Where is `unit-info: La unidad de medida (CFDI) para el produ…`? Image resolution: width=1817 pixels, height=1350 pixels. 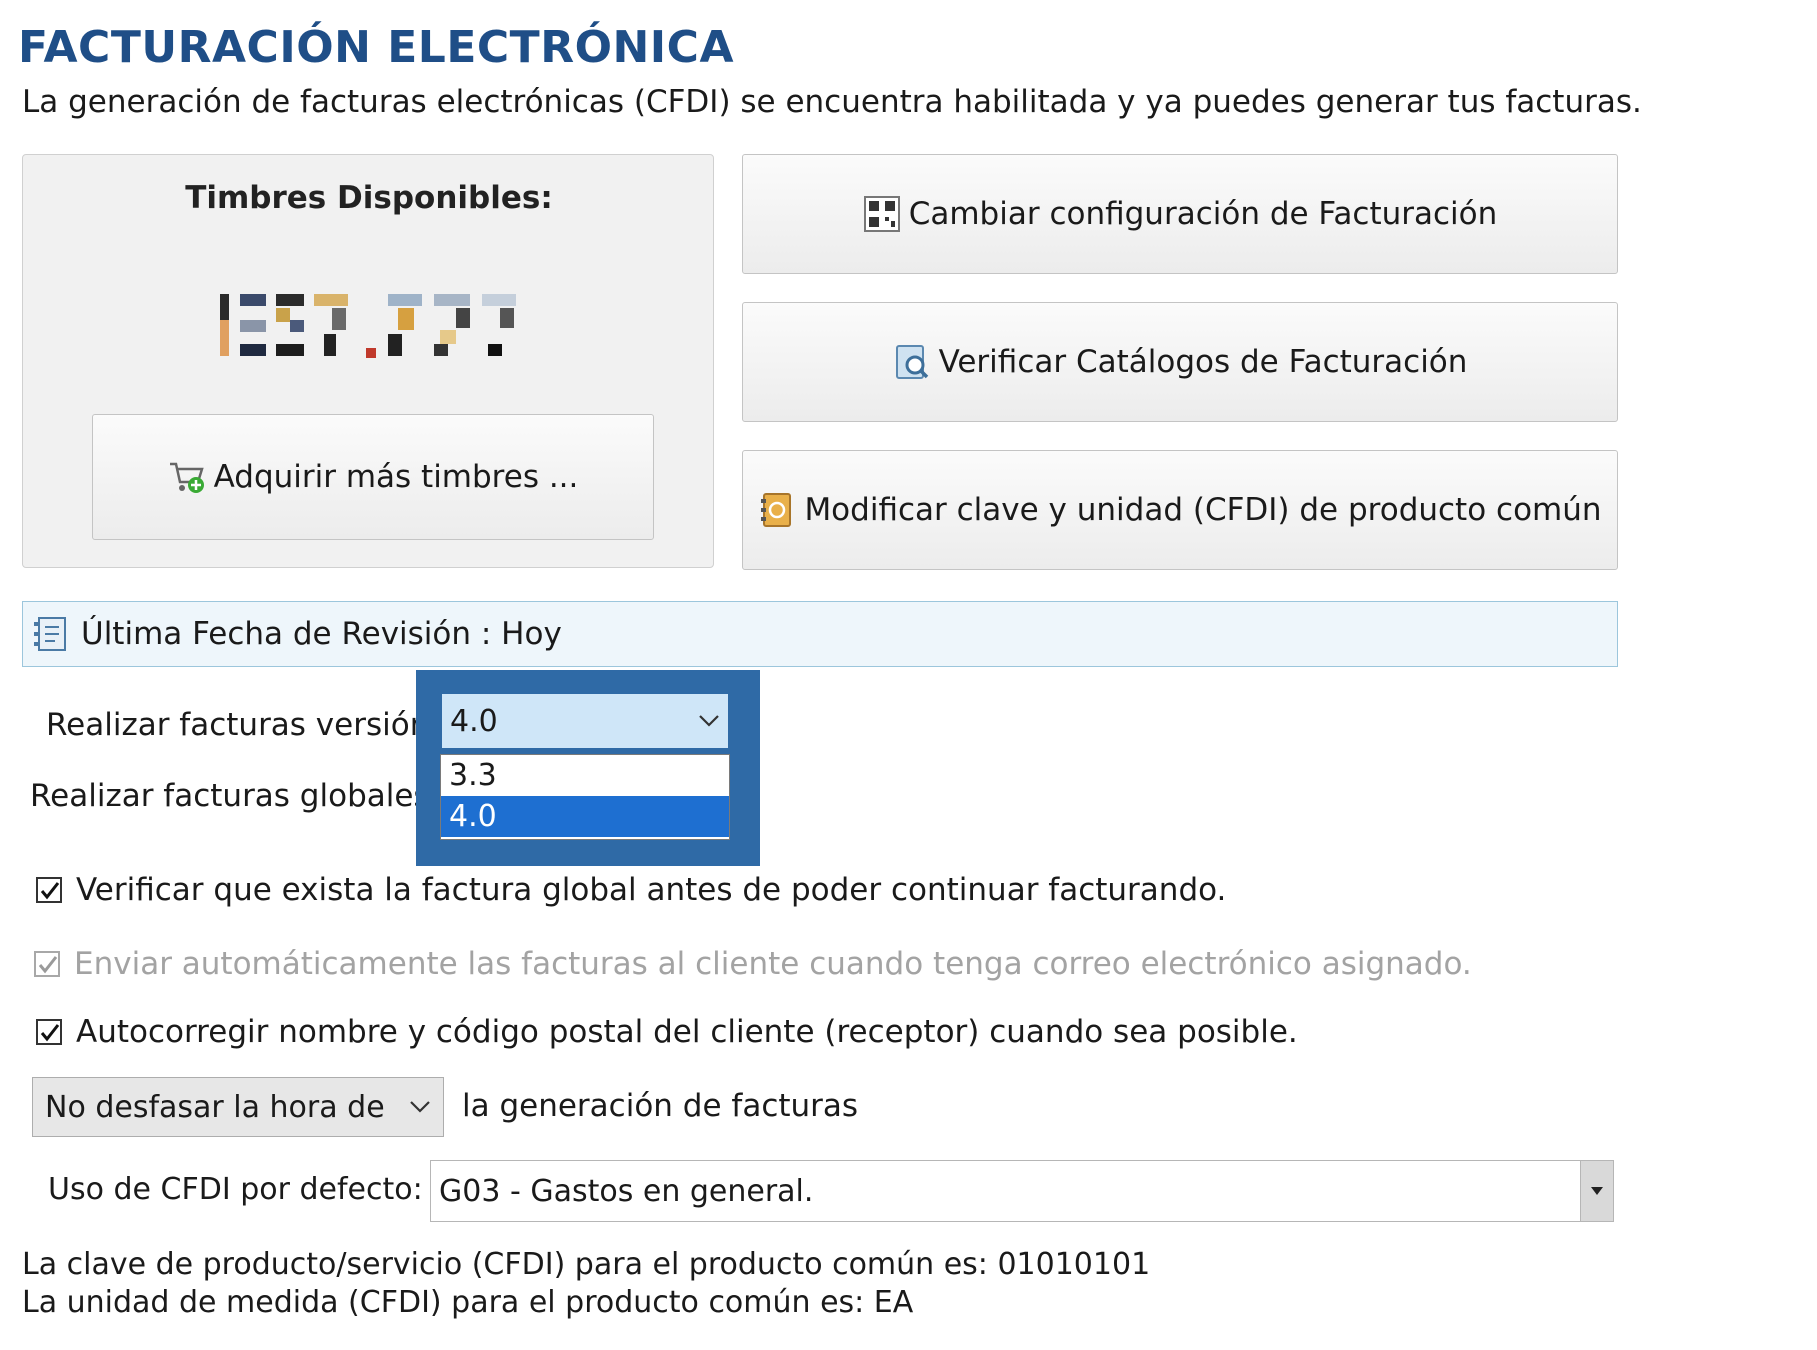
unit-info: La unidad de medida (CFDI) para el produ… is located at coordinates (468, 1302).